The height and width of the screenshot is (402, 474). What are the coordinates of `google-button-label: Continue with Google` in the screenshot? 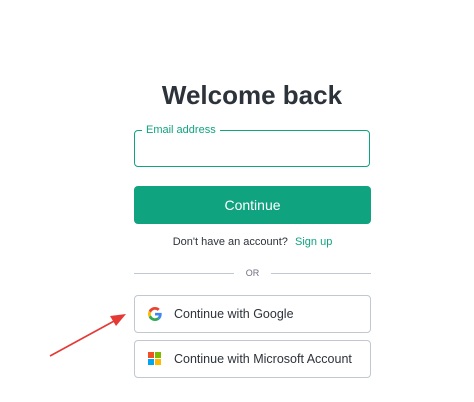 It's located at (234, 314).